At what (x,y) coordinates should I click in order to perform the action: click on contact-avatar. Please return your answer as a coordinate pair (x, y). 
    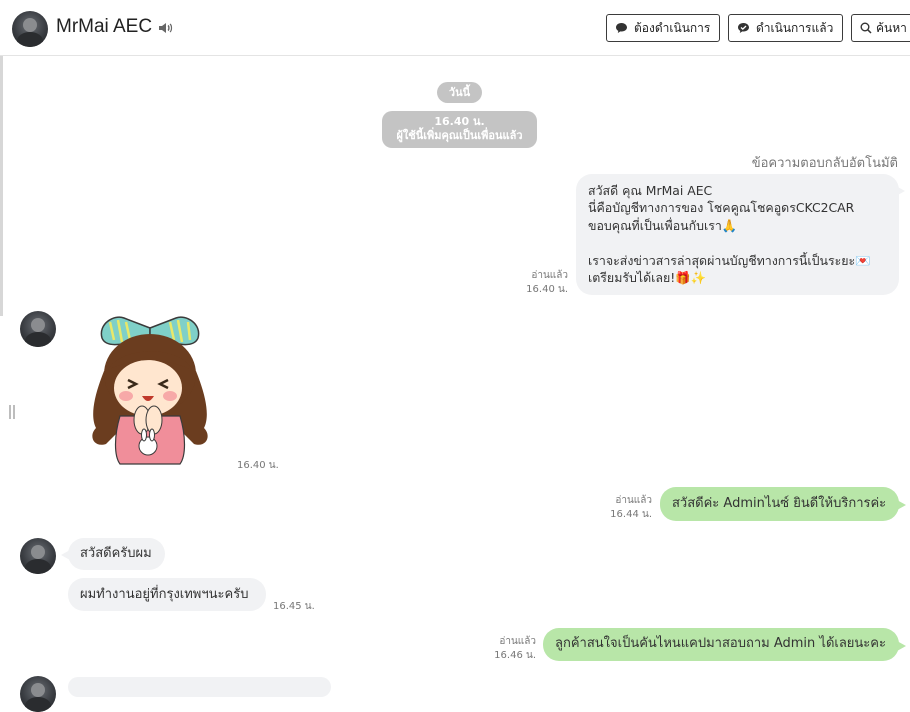
    Looking at the image, I should click on (30, 29).